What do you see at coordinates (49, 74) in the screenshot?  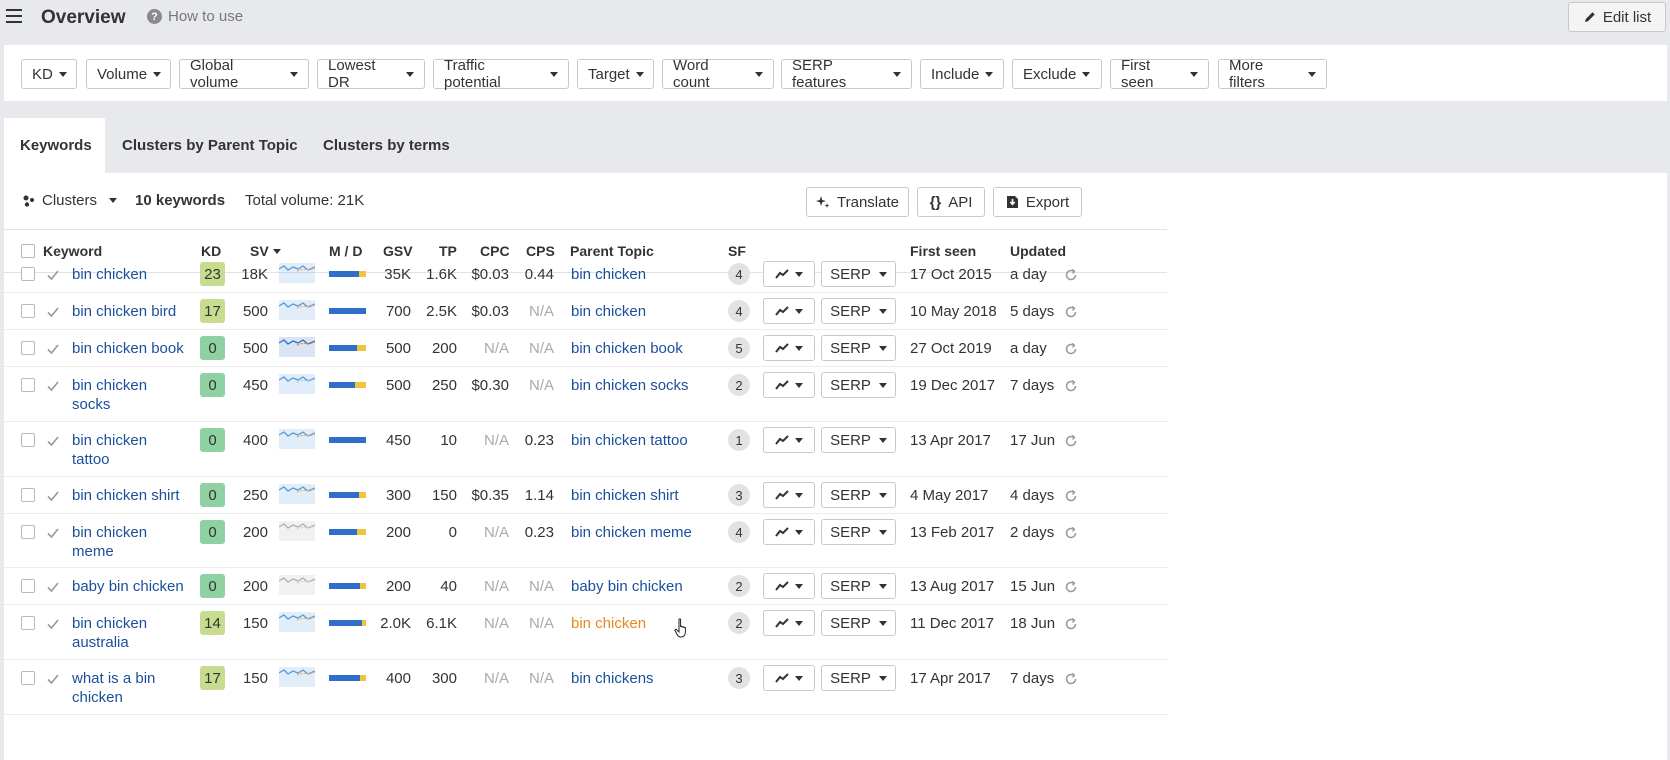 I see `filter-kd: KD` at bounding box center [49, 74].